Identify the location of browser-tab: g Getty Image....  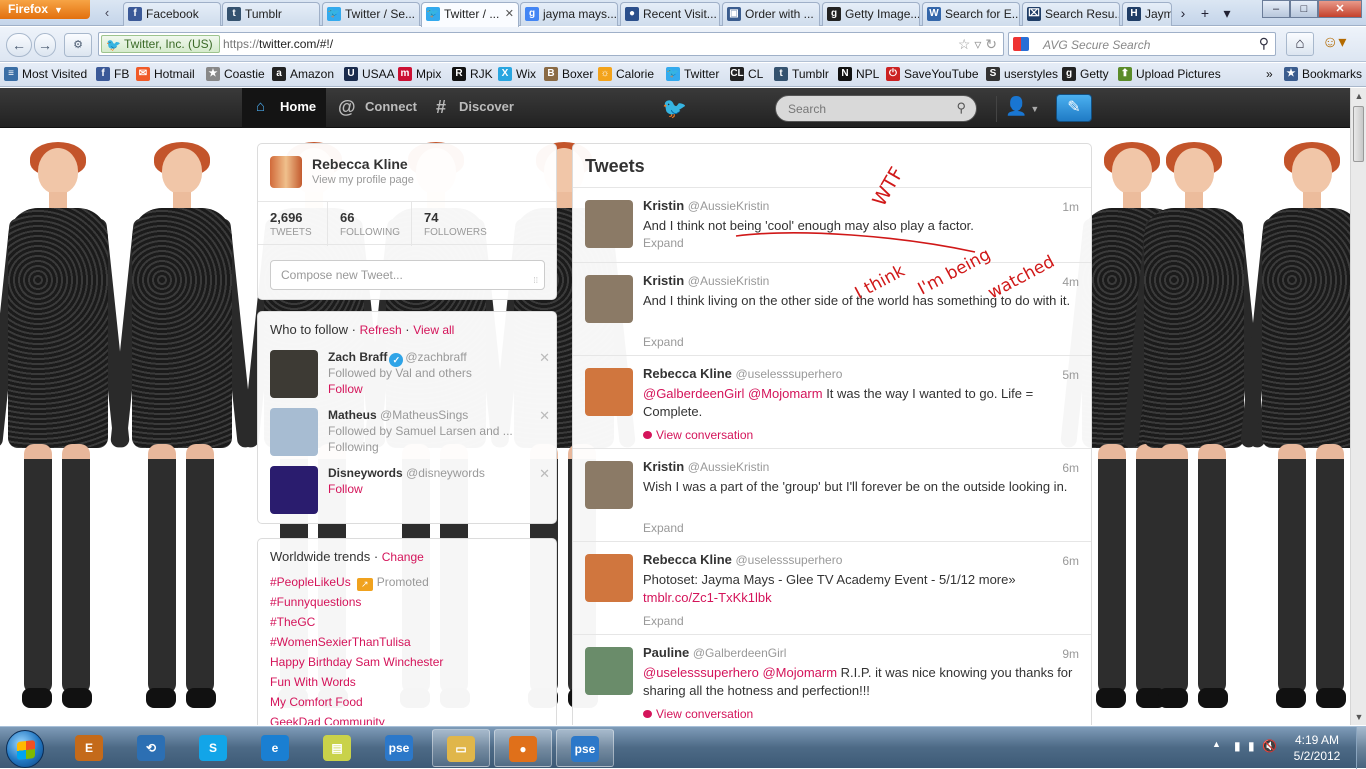
(871, 14).